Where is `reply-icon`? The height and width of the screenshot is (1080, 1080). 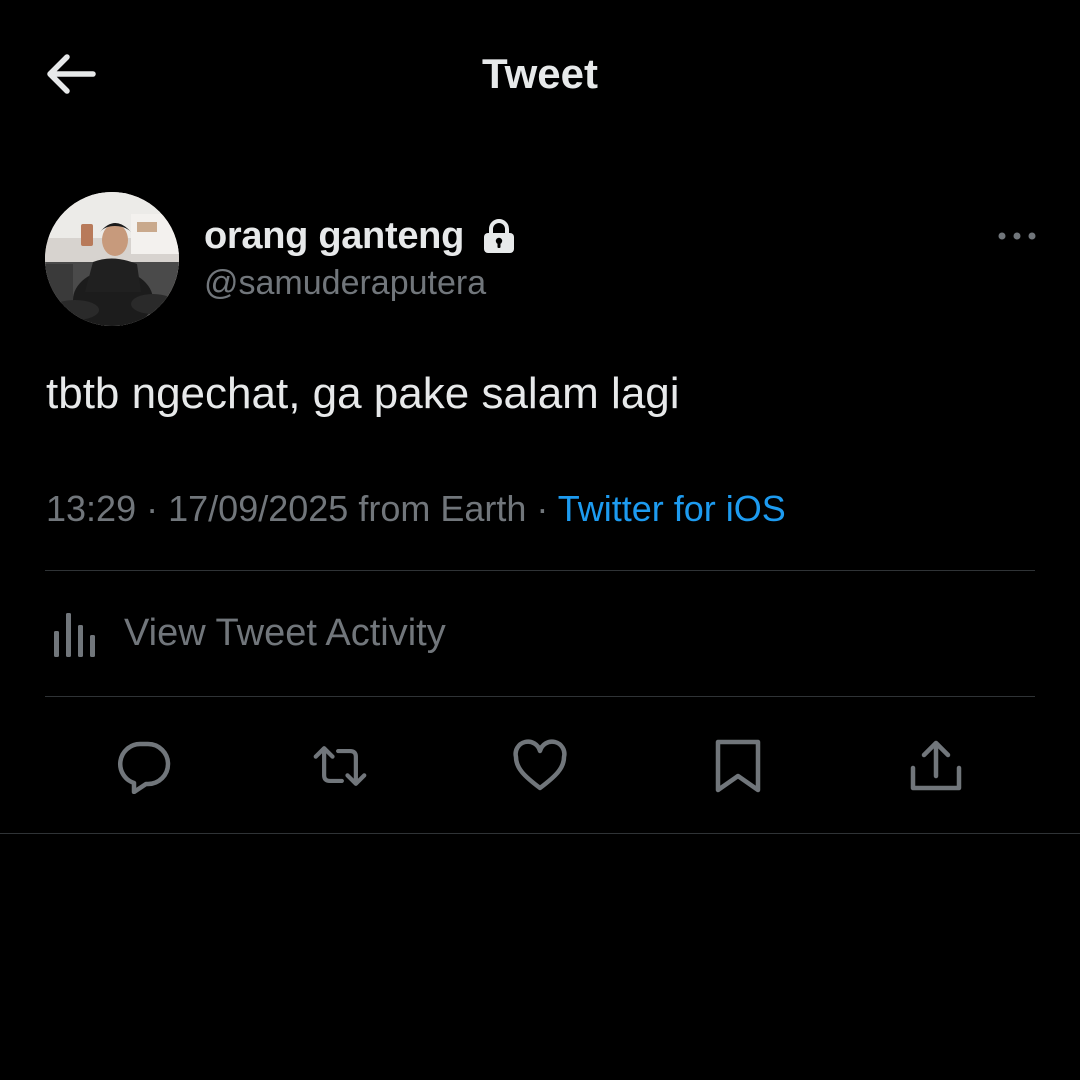
reply-icon is located at coordinates (144, 767).